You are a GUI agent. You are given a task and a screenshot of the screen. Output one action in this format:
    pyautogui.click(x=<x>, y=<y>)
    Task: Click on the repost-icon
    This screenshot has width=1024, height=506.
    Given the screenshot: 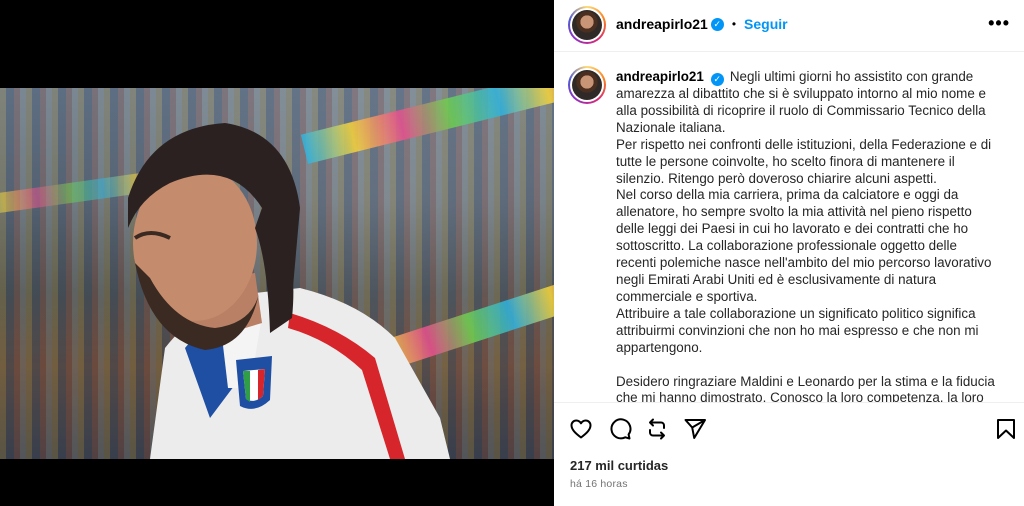 What is the action you would take?
    pyautogui.click(x=657, y=429)
    